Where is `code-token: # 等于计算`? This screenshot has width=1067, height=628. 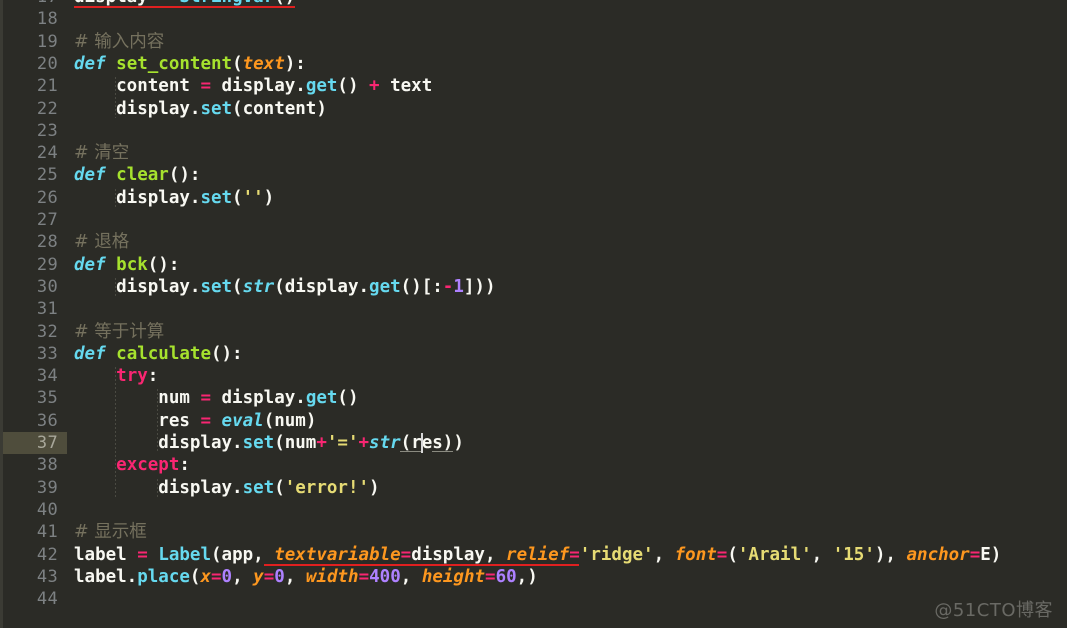
code-token: # 等于计算 is located at coordinates (119, 331).